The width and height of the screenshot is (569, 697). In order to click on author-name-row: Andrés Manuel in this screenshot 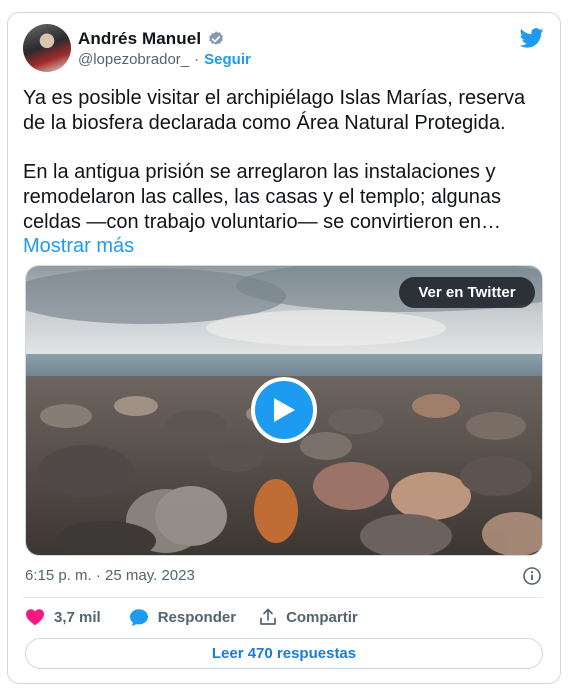, I will do `click(151, 39)`.